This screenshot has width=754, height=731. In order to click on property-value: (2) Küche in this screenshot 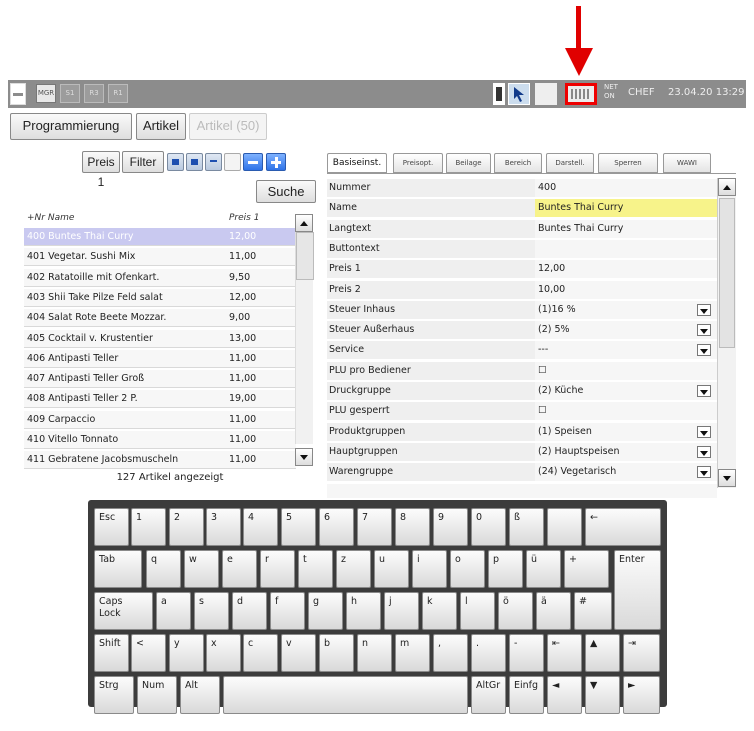, I will do `click(626, 391)`.